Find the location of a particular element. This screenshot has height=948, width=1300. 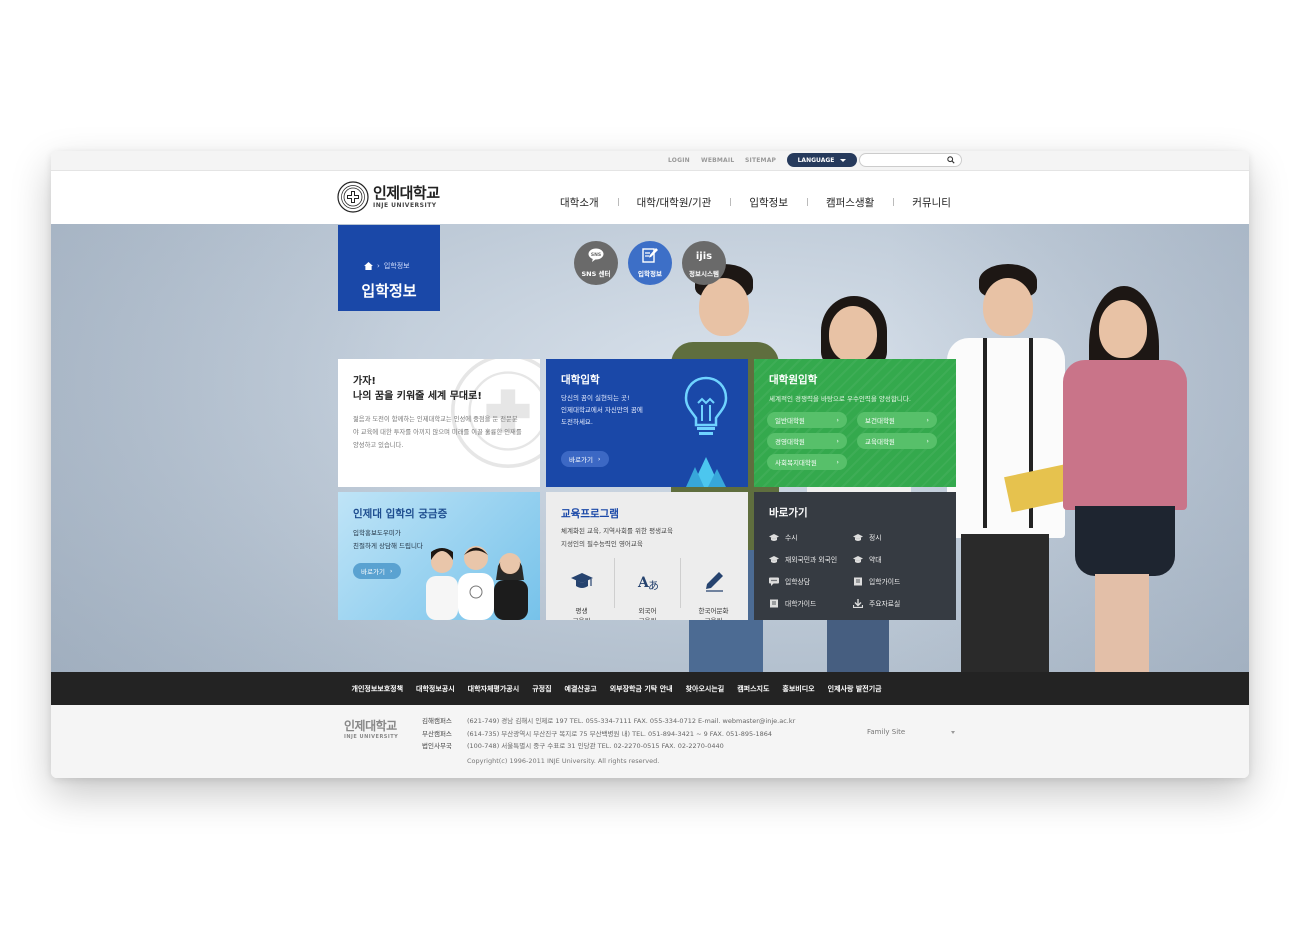

shortcut-link-early: 수시 is located at coordinates (783, 537).